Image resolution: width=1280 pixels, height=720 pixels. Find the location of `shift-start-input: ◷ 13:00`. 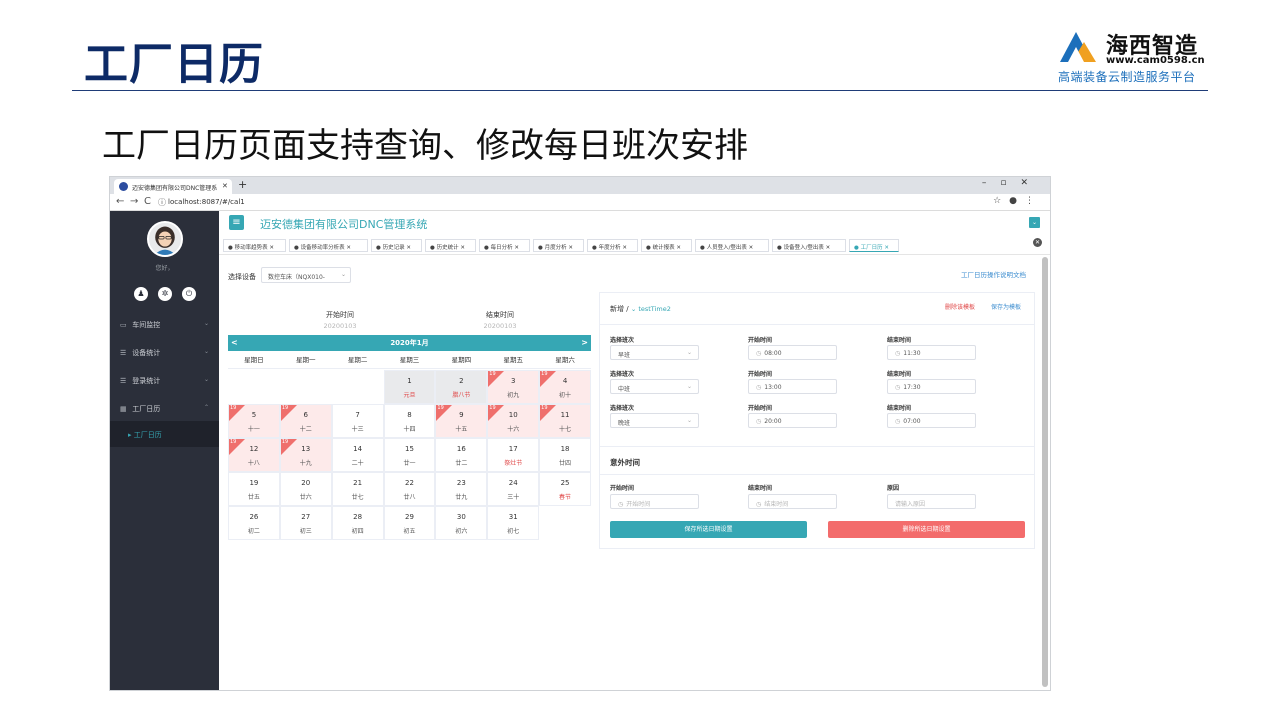

shift-start-input: ◷ 13:00 is located at coordinates (792, 386).